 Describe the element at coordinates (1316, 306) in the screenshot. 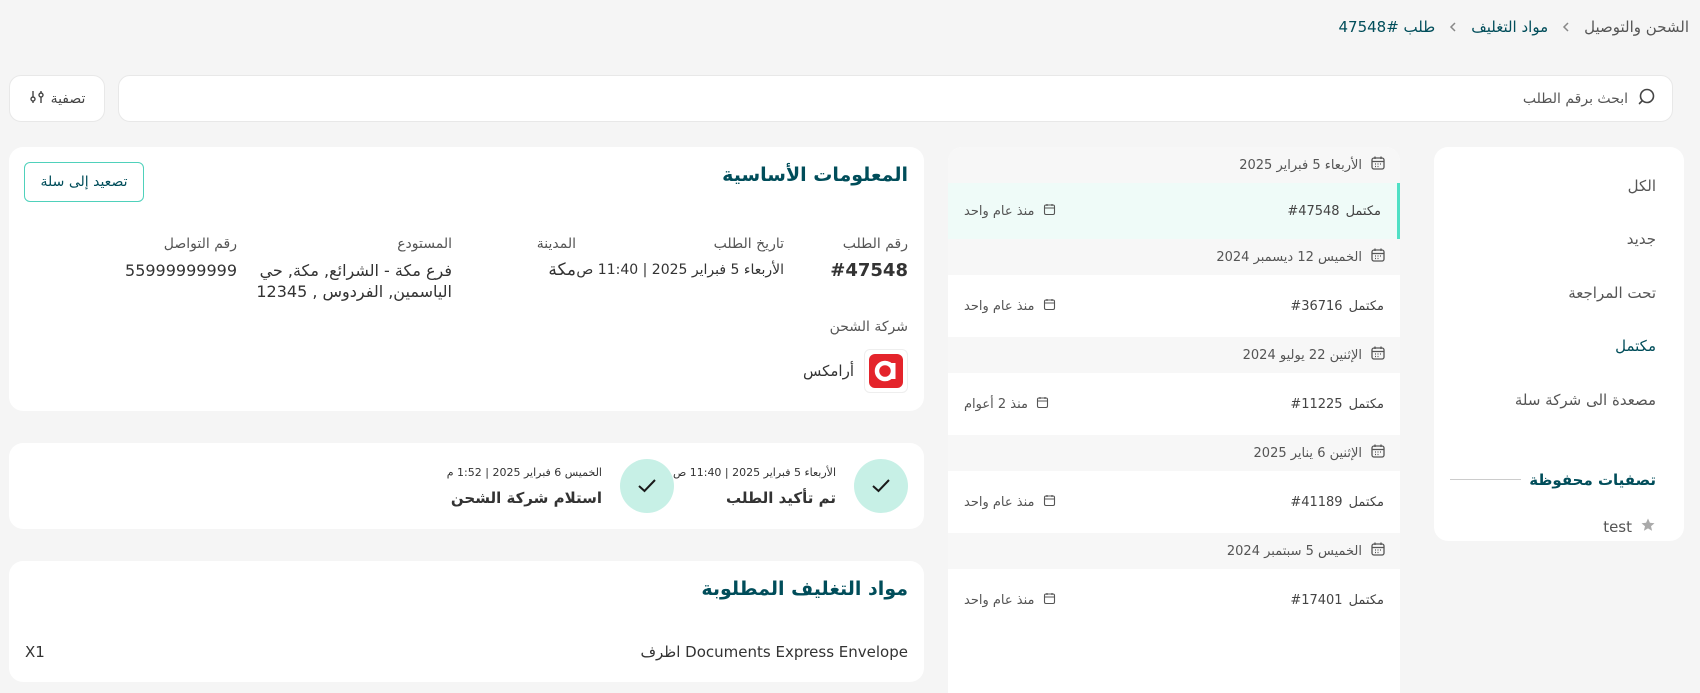

I see `order-number: #36716` at that location.